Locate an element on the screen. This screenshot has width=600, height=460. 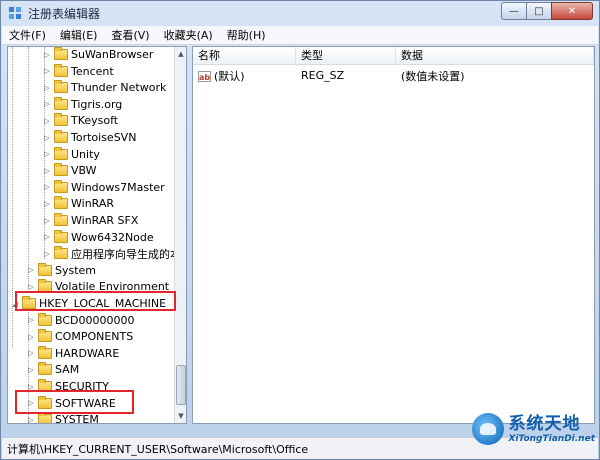
tree-item: ▷ System is located at coordinates (61, 270).